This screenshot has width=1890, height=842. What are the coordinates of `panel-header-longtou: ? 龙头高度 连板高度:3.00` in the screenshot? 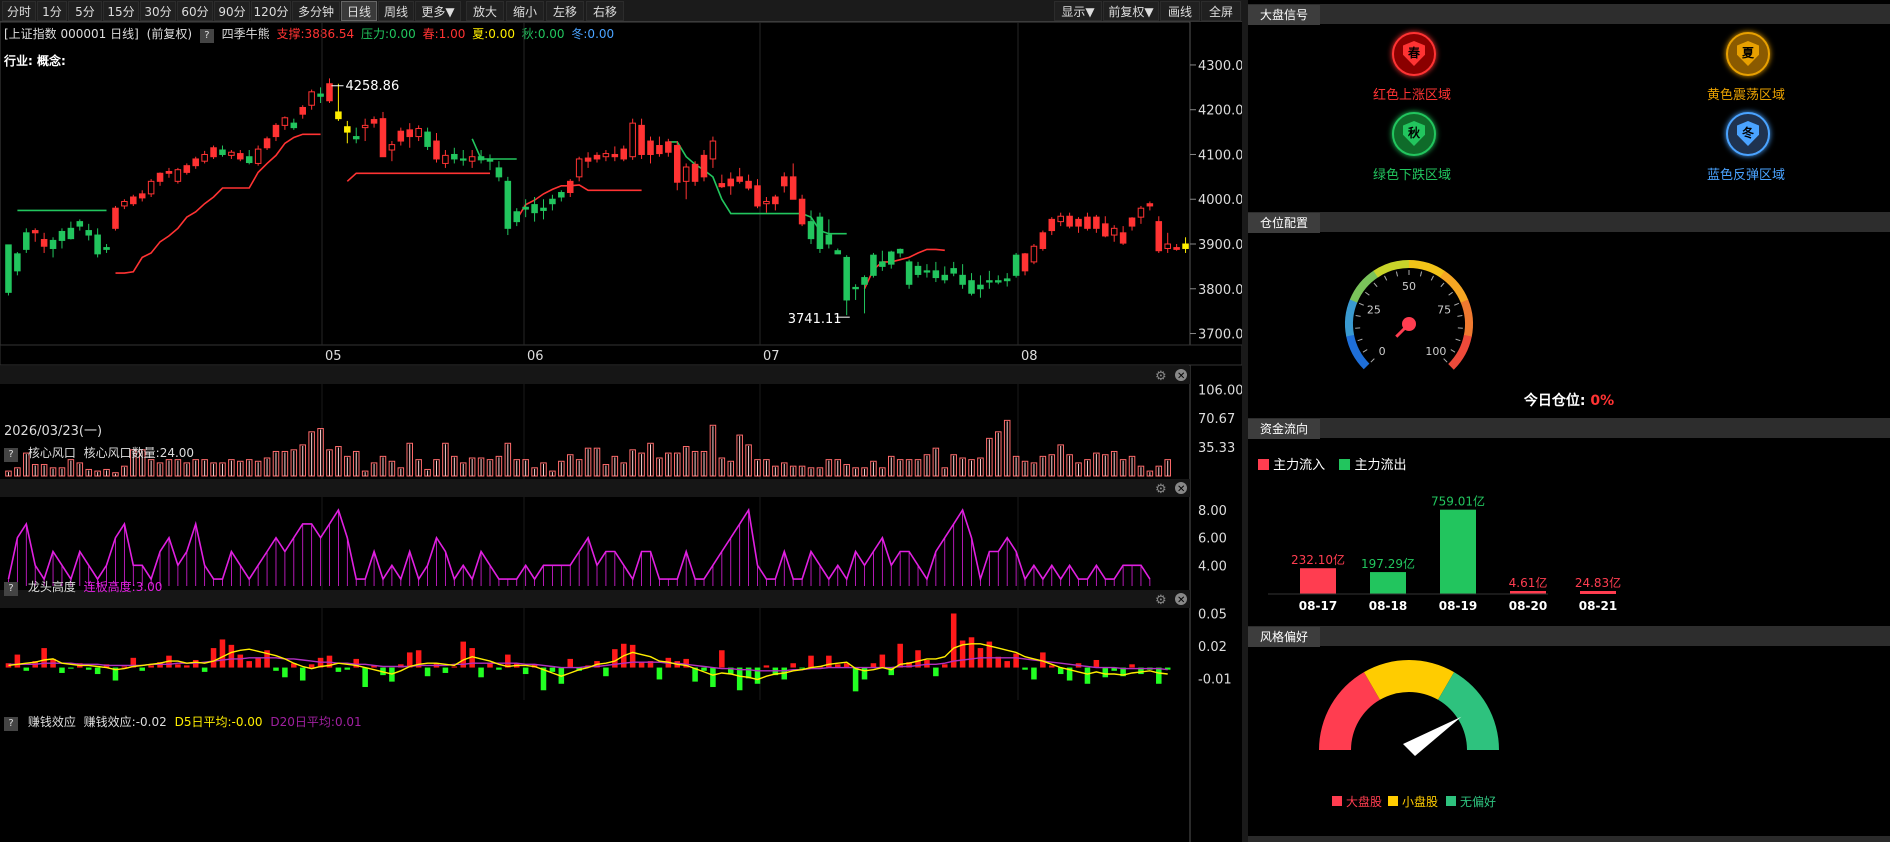 It's located at (83, 587).